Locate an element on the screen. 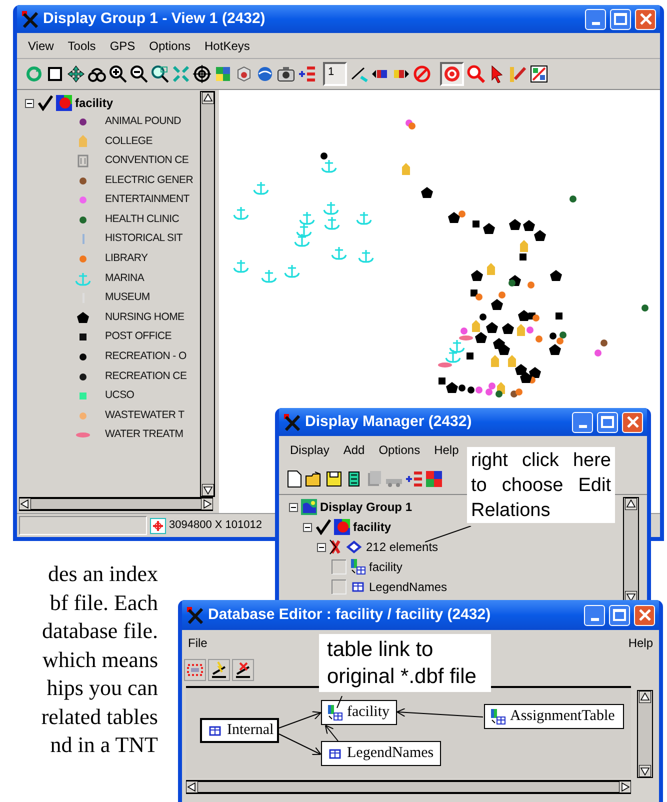  menu-item: View is located at coordinates (41, 45).